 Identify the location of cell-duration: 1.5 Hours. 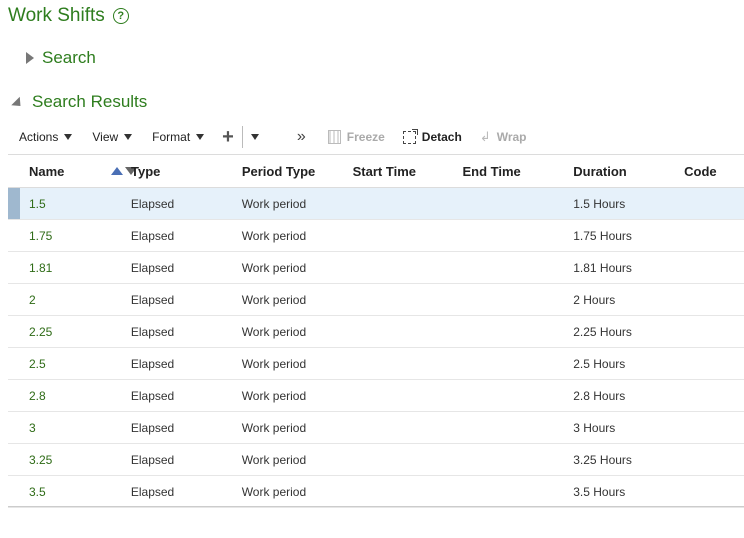
(599, 203).